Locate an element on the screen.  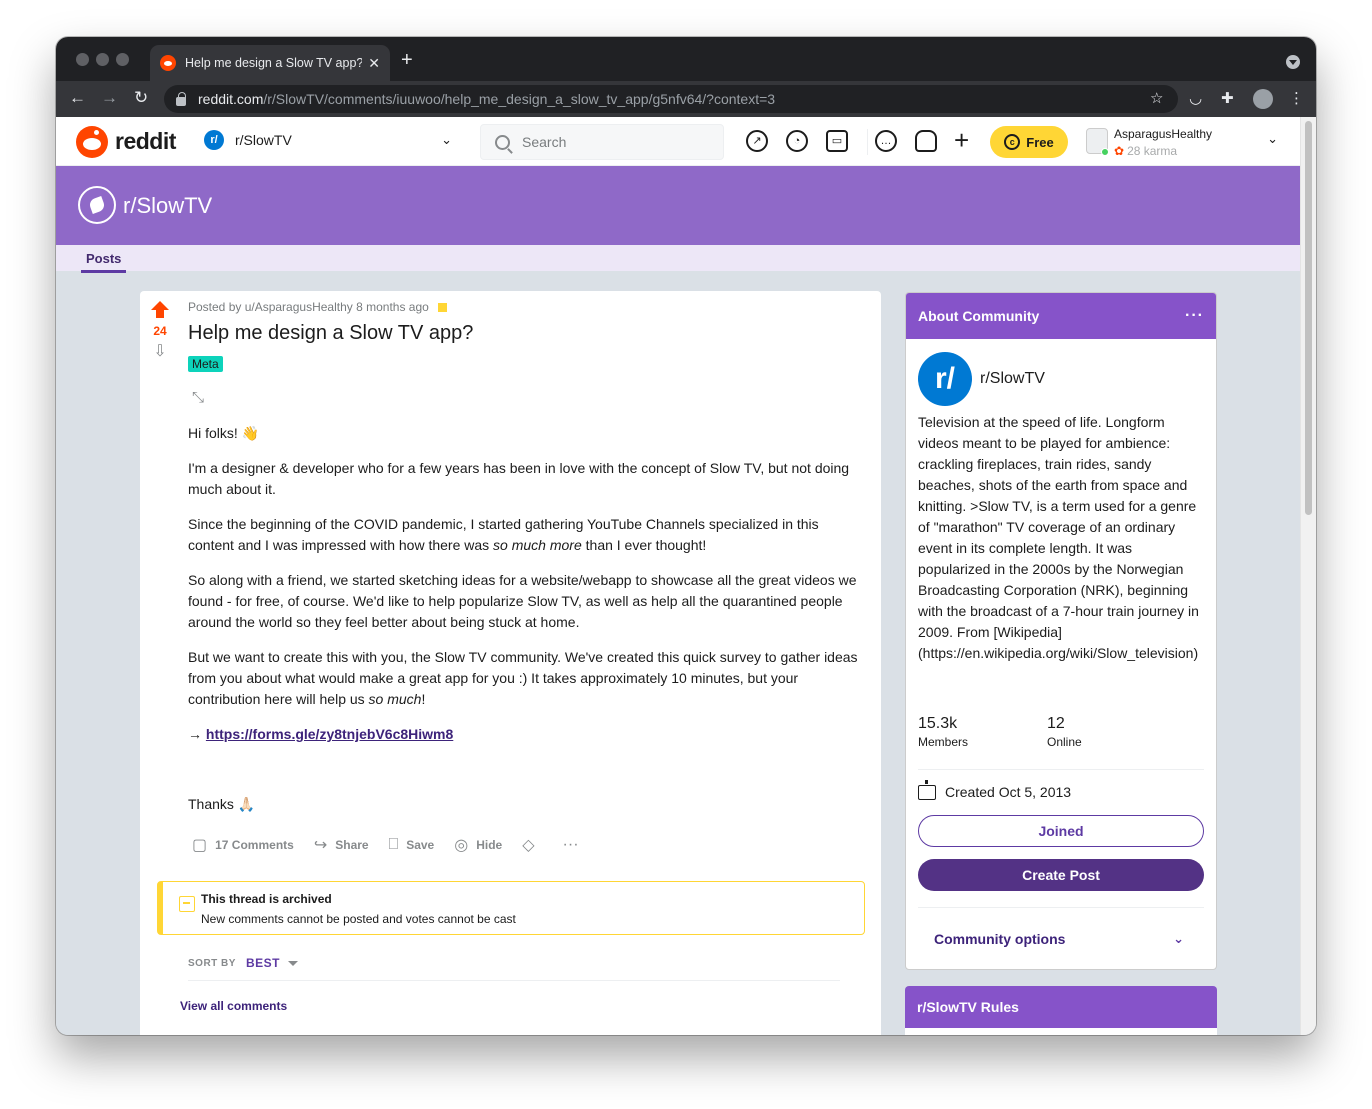
tab-strip: Help me design a Slow TV app? ✕ + is located at coordinates (686, 59).